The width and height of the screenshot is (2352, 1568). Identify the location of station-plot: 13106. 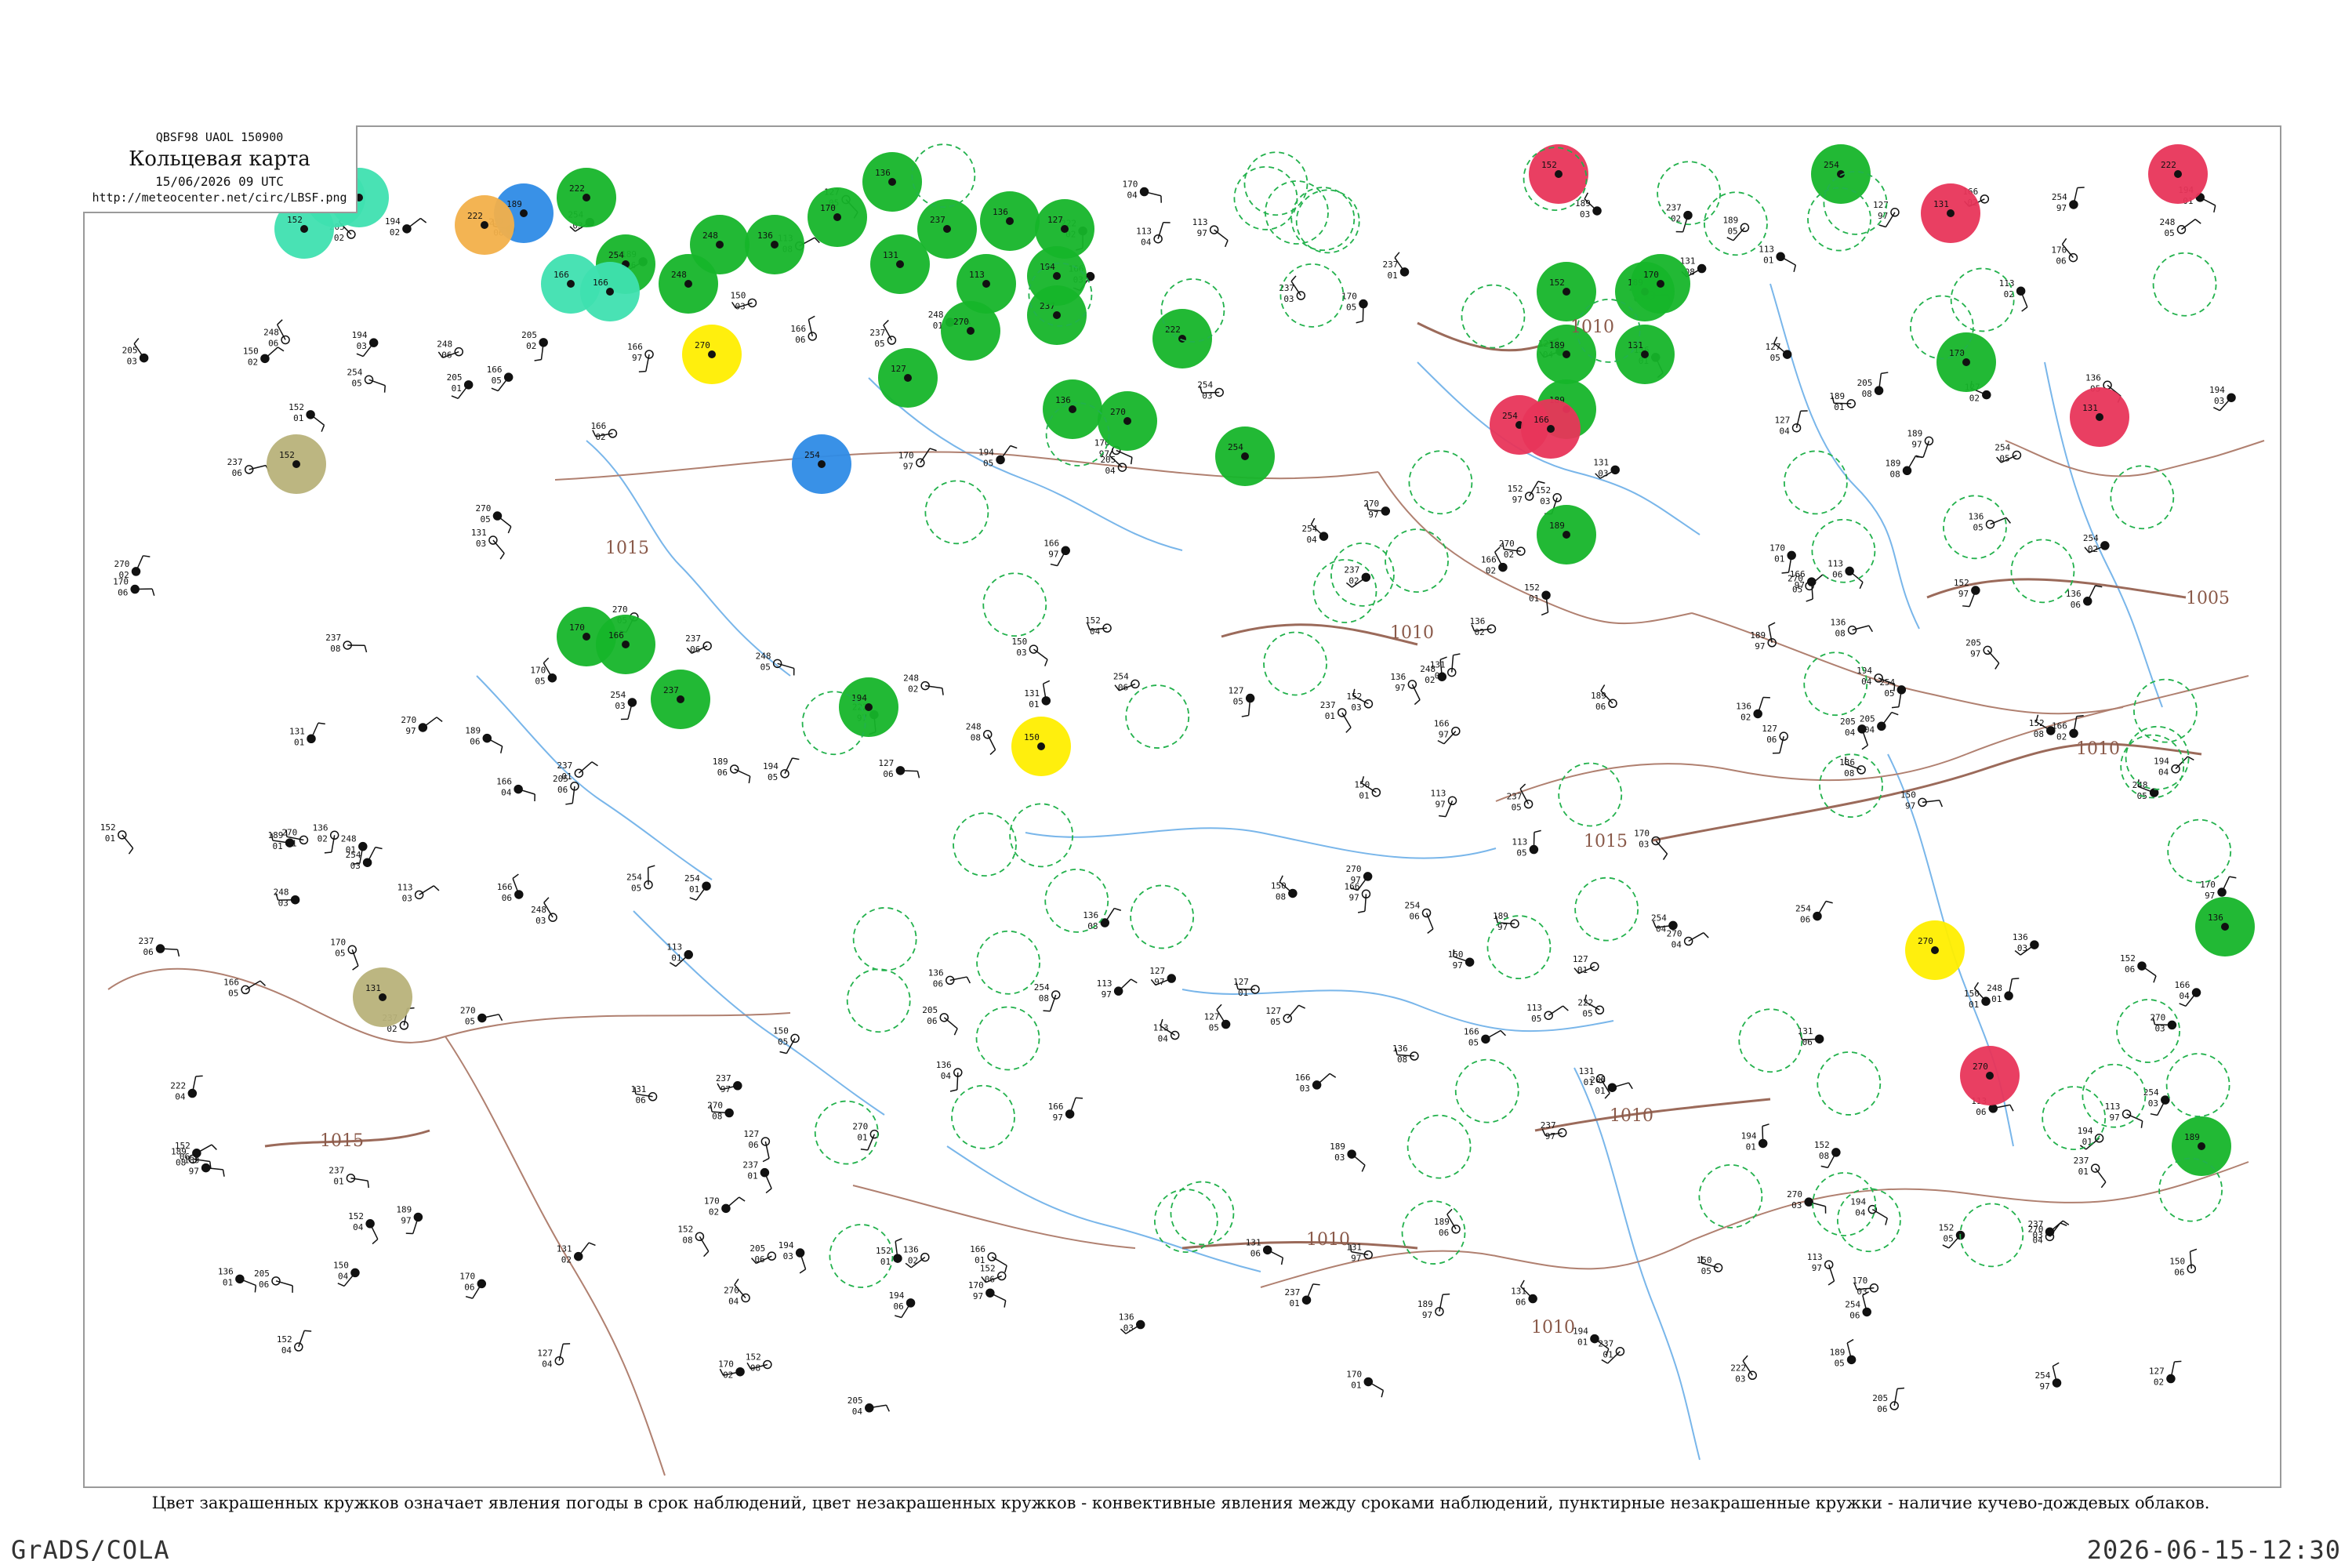
(1524, 1293).